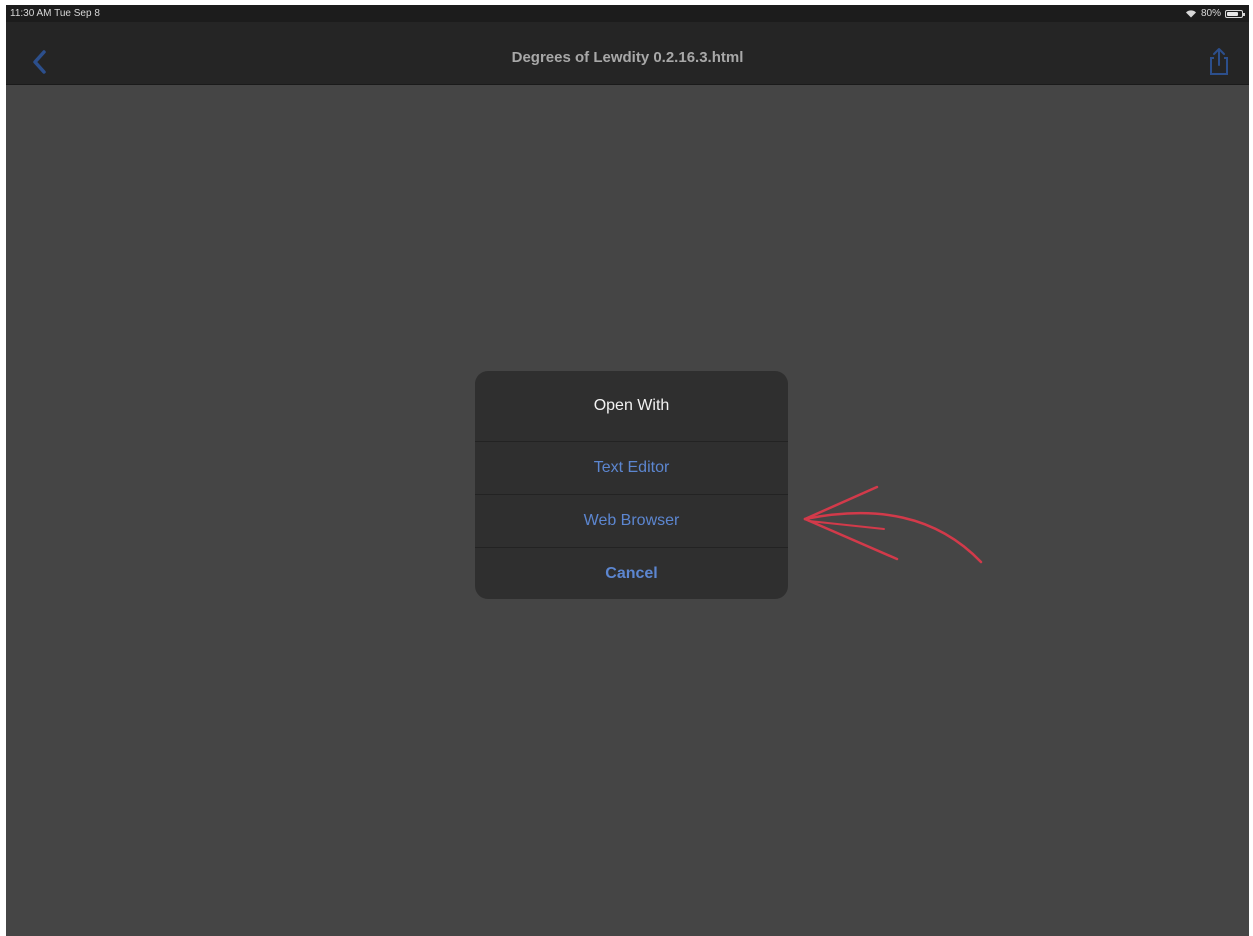 The width and height of the screenshot is (1253, 936). I want to click on dialog-title: Open With, so click(631, 406).